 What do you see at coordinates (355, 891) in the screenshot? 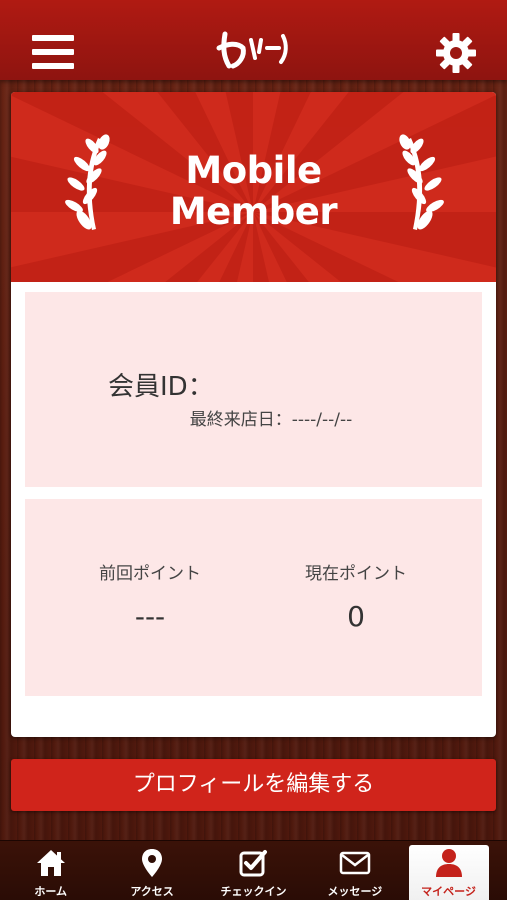
I see `tab-message-label: メッセージ` at bounding box center [355, 891].